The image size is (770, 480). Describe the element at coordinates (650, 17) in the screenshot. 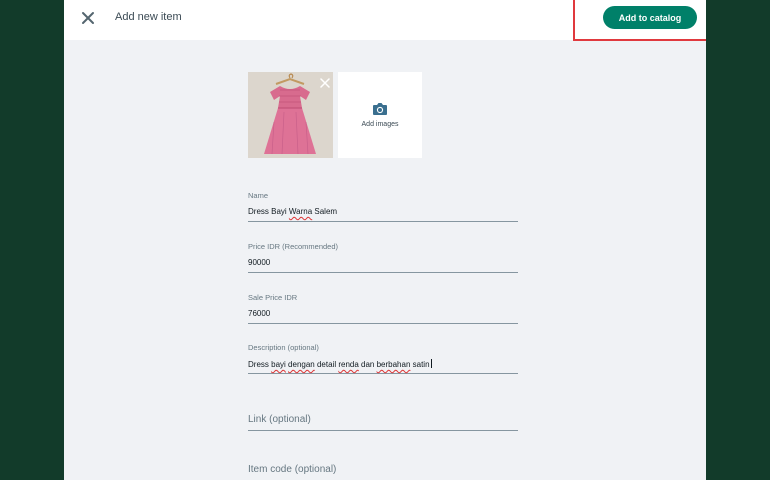

I see `add-to-catalog-button: Add to catalog` at that location.